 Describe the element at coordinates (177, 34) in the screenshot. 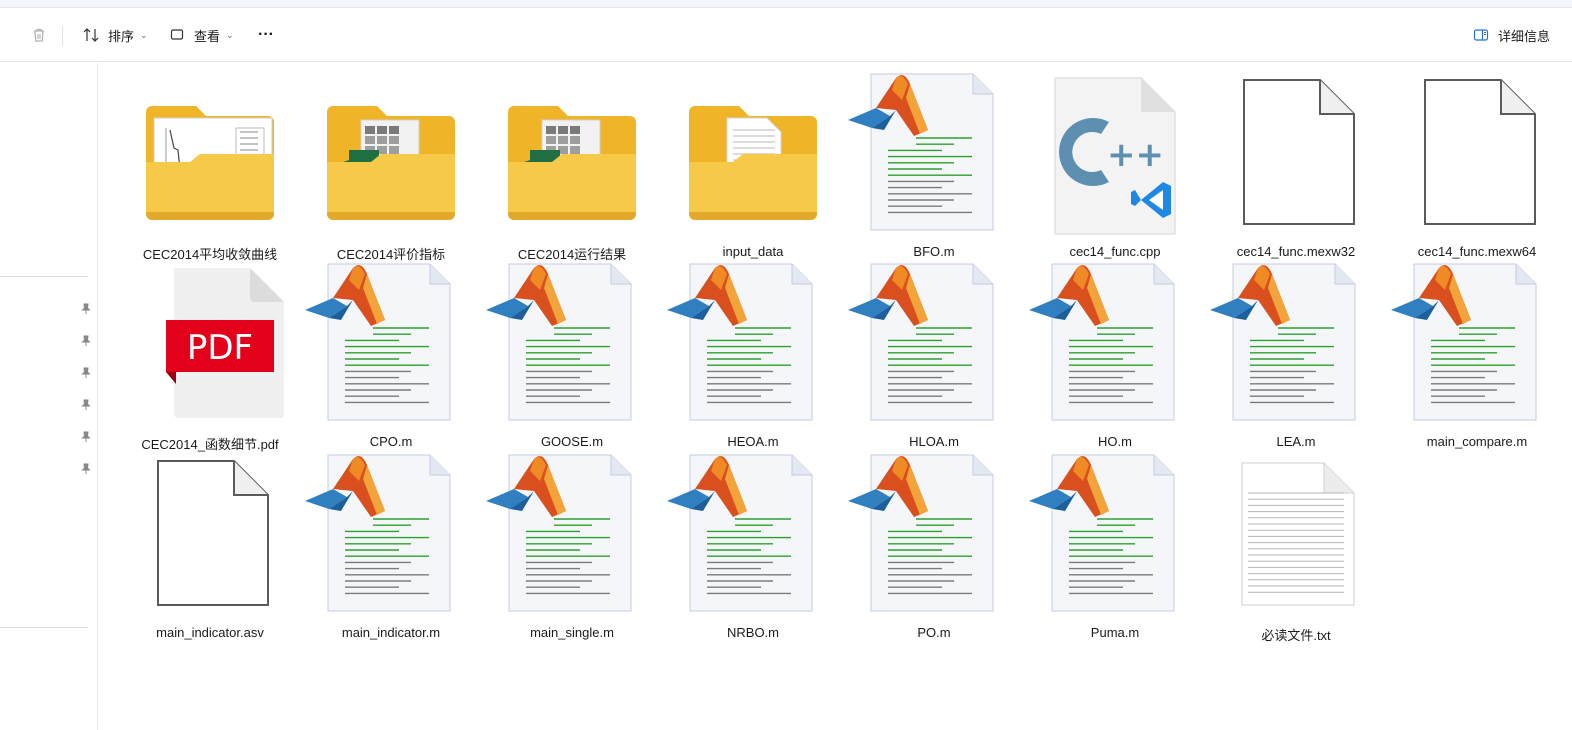

I see `view-icon` at that location.